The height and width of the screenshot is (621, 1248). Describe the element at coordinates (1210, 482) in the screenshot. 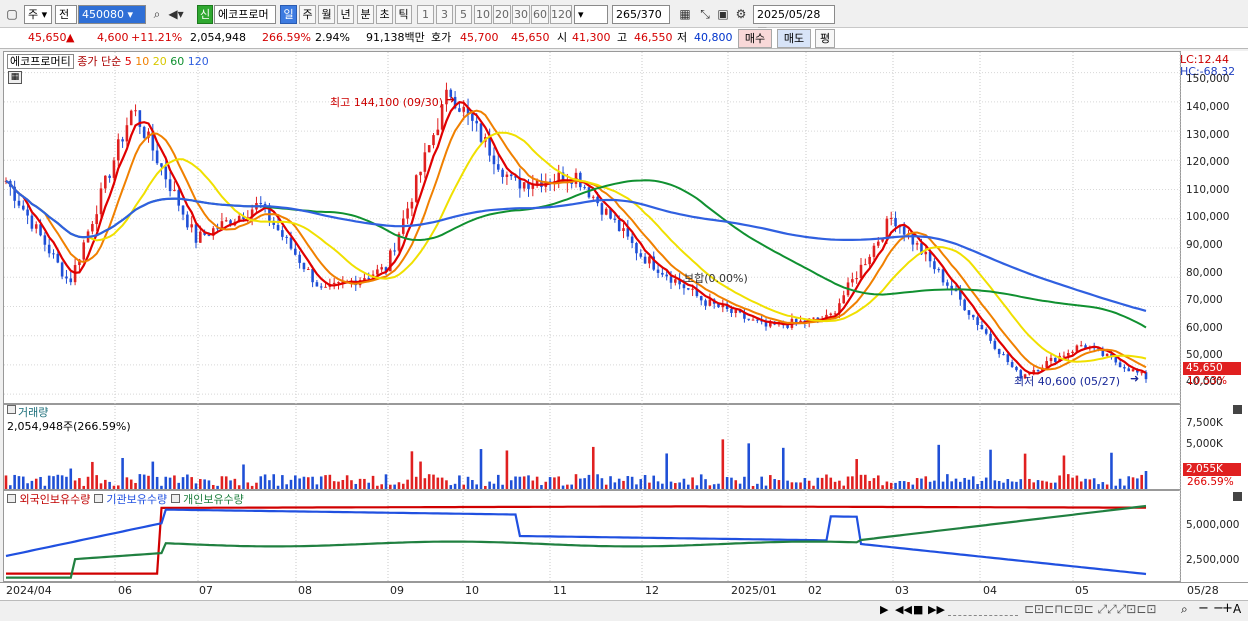

I see `volume-pct: 266.59%` at that location.